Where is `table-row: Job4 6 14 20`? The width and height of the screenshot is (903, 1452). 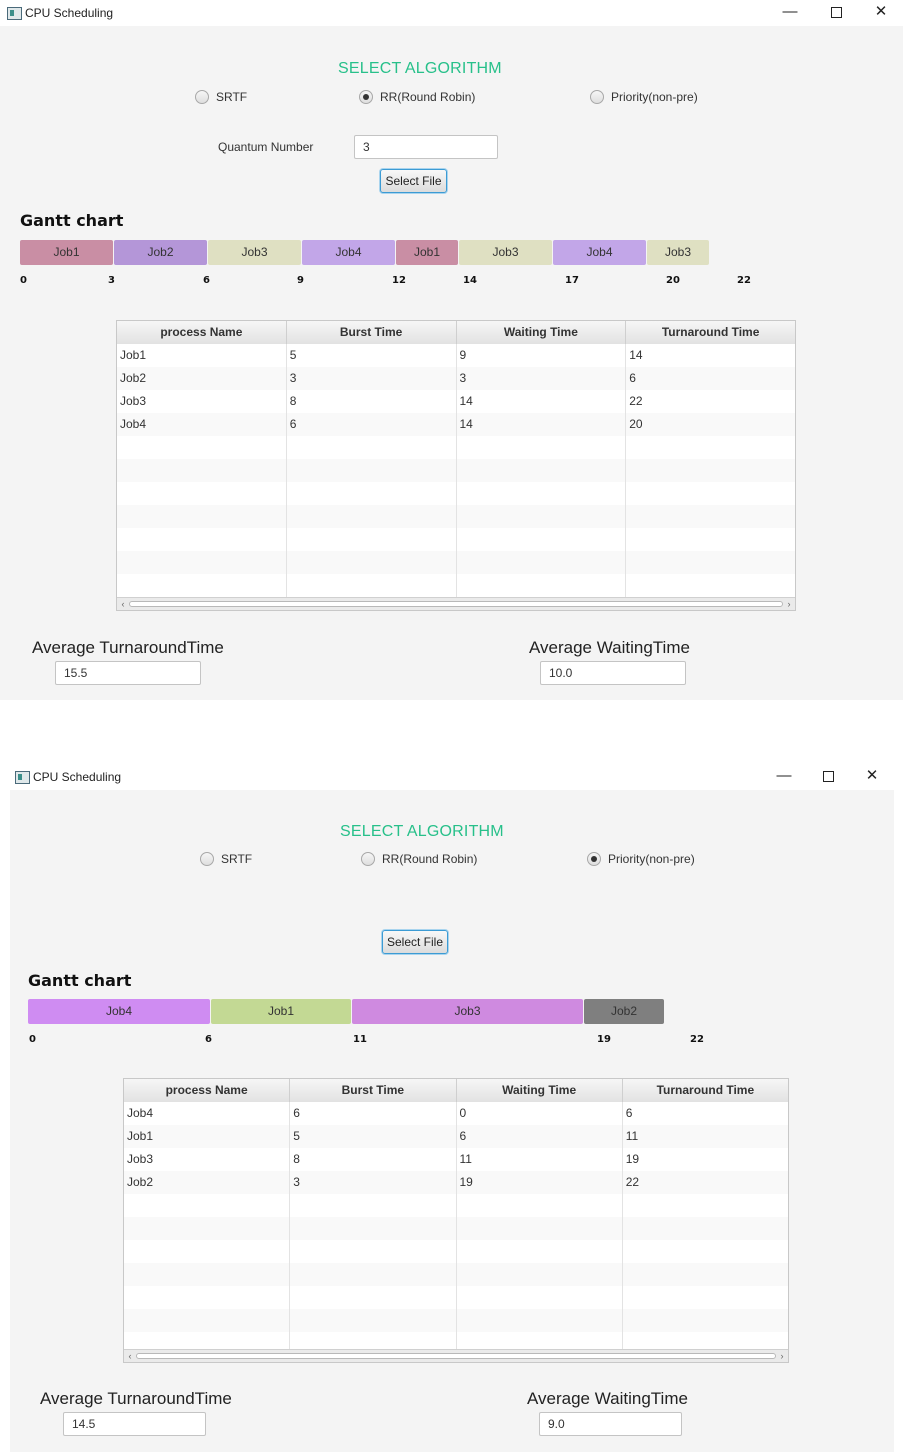 table-row: Job4 6 14 20 is located at coordinates (456, 424).